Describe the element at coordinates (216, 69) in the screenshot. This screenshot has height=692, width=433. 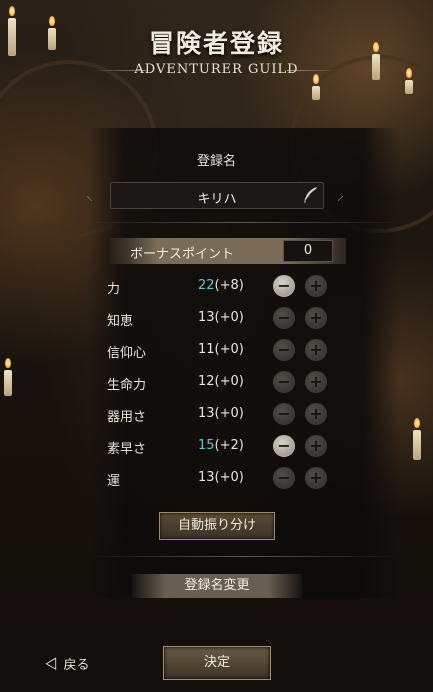
I see `page-subtitle: ADVENTURER GUILD` at that location.